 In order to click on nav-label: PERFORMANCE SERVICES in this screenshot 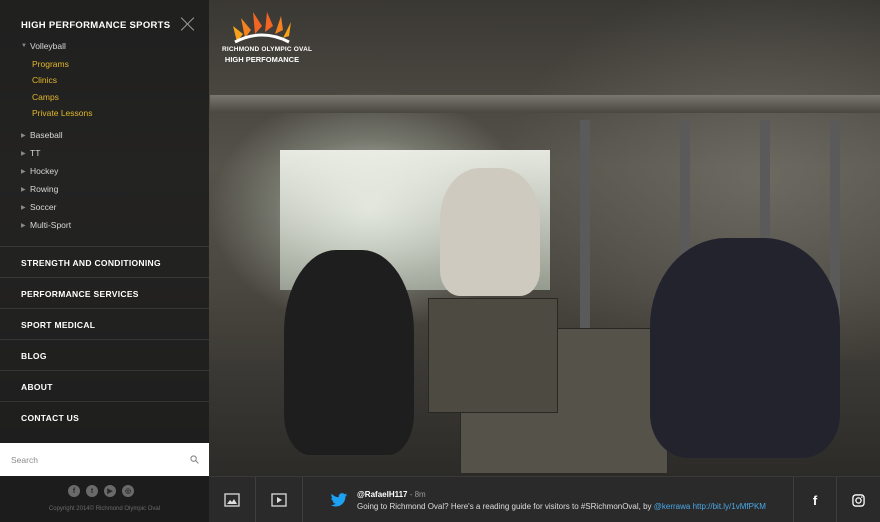, I will do `click(80, 294)`.